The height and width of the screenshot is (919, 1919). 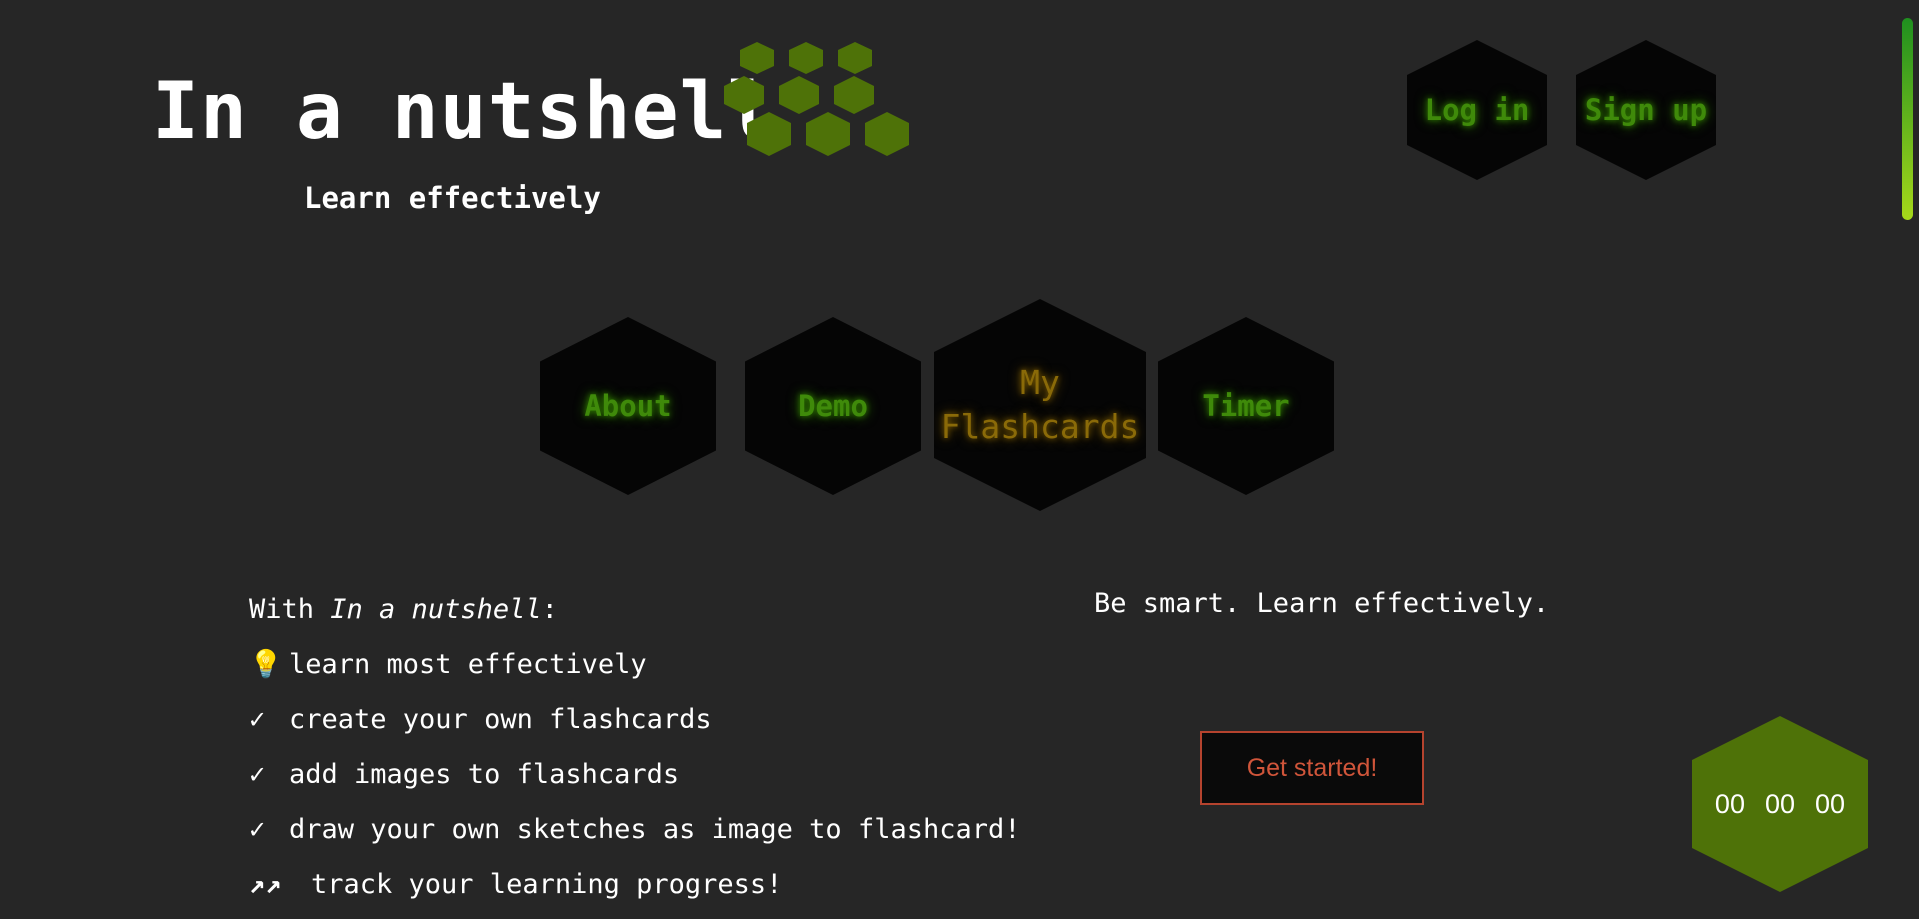 I want to click on honeycomb-icon, so click(x=816, y=99).